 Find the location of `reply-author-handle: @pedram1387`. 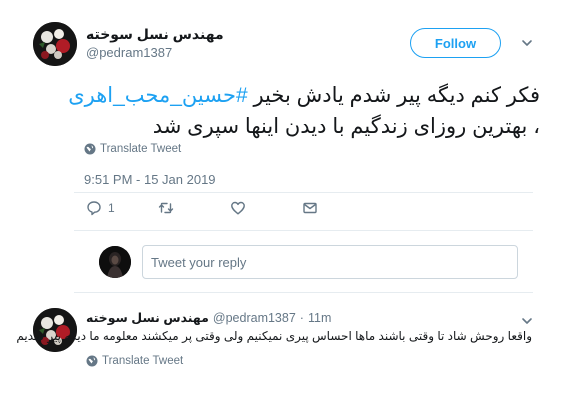

reply-author-handle: @pedram1387 is located at coordinates (254, 318).